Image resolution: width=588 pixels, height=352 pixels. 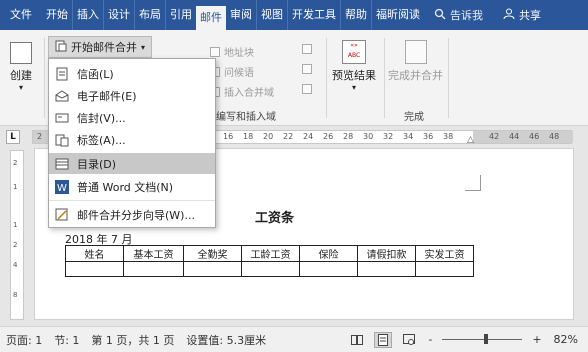 What do you see at coordinates (24, 340) in the screenshot?
I see `status-page: 页面: 1` at bounding box center [24, 340].